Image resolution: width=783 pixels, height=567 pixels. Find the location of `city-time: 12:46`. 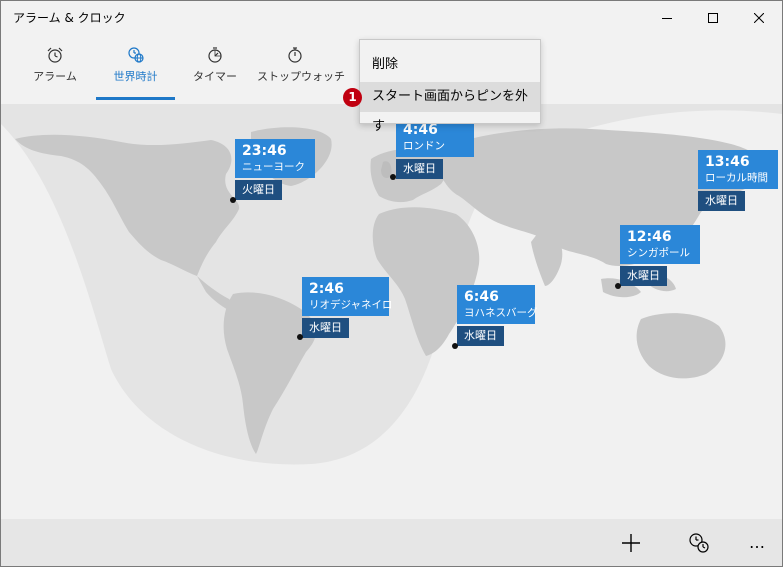

city-time: 12:46 is located at coordinates (649, 237).